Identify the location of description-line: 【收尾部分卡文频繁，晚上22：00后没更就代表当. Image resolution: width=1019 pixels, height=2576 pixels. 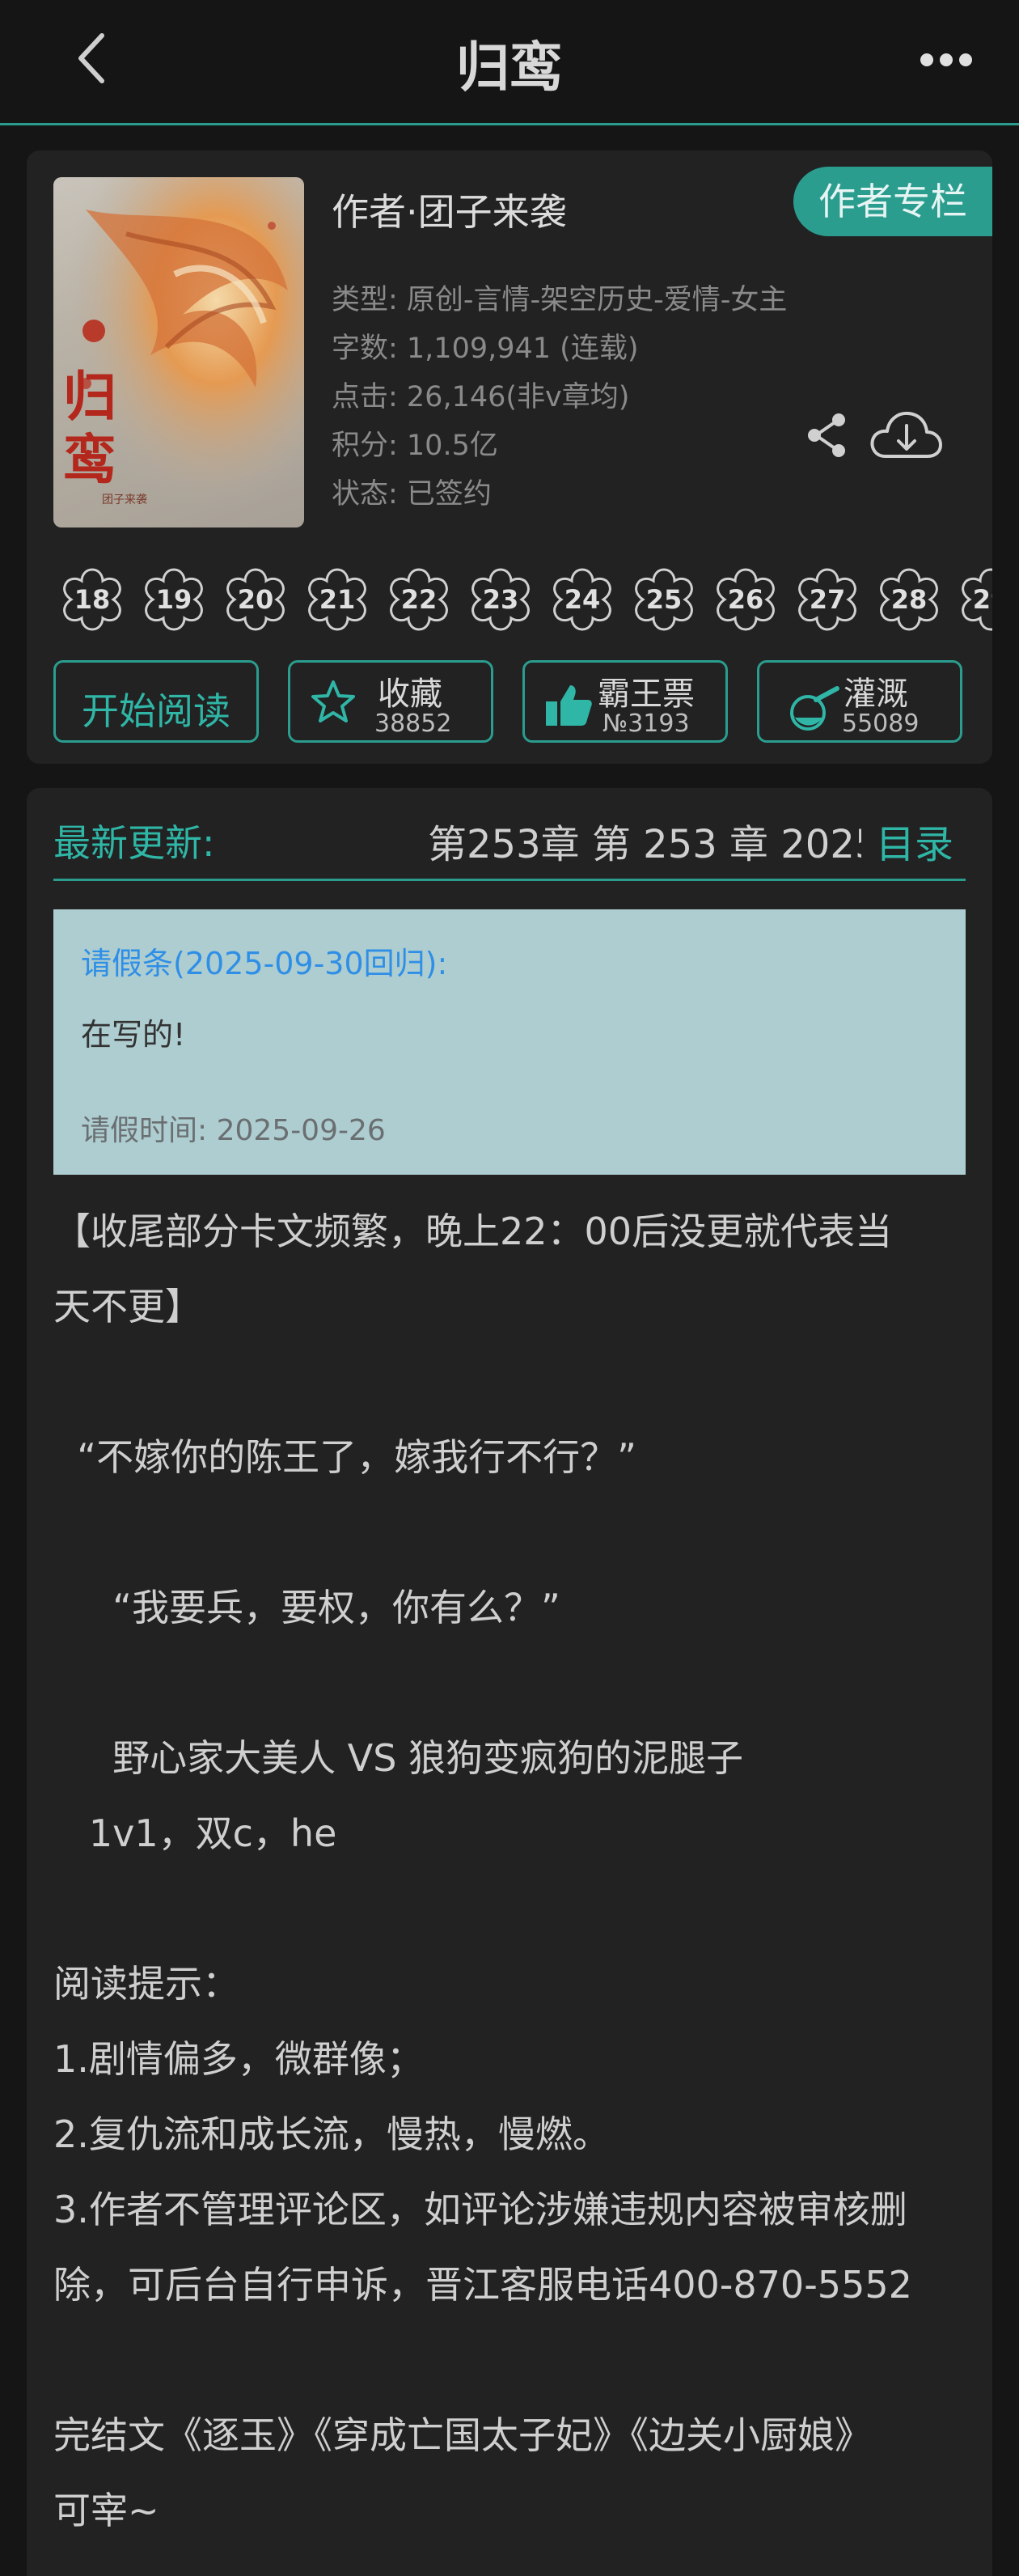
(473, 1231).